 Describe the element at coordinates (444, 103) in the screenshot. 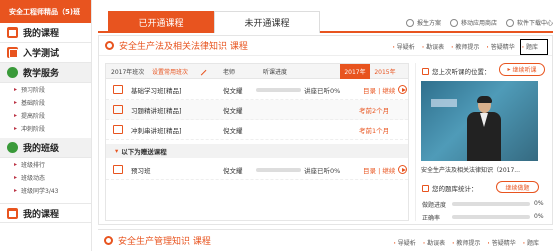

I see `video-tag` at that location.